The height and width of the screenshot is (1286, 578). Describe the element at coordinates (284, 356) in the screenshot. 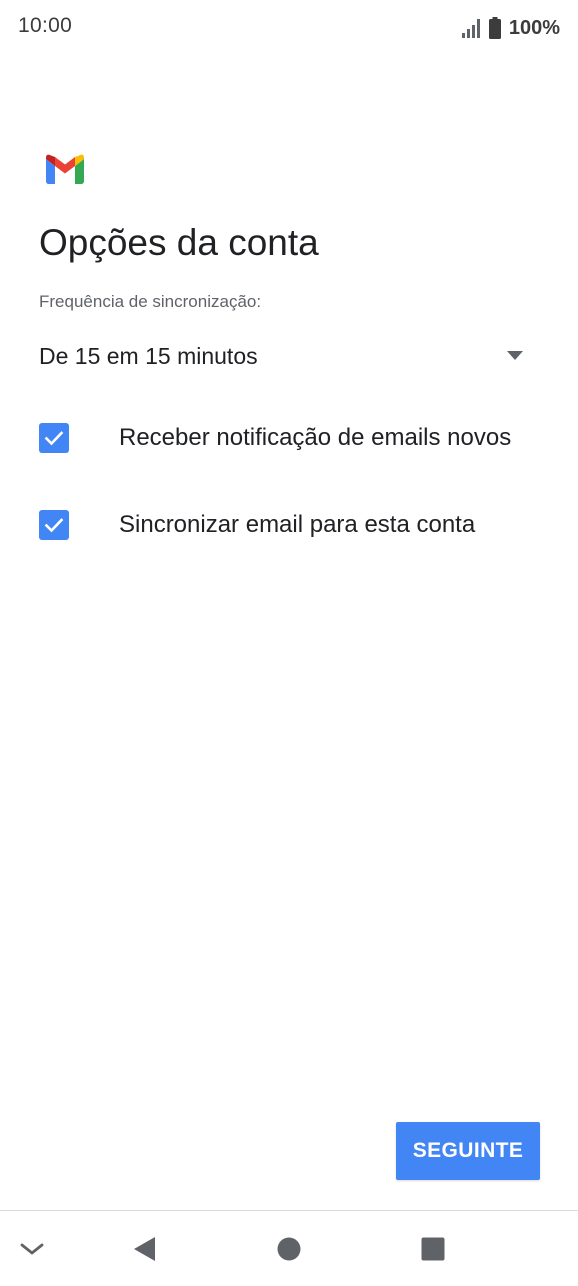

I see `sync-frequency-dropdown: De 15 em 15 minutos` at that location.